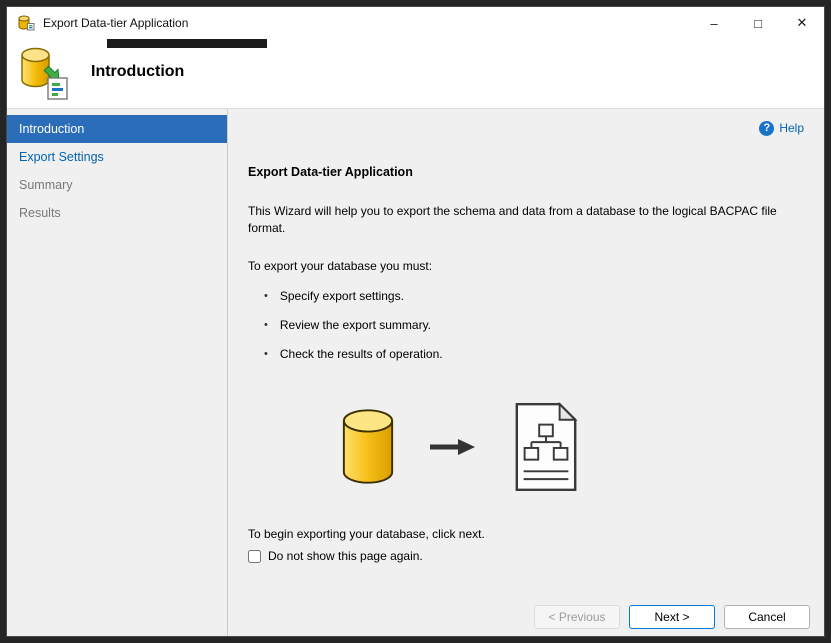 This screenshot has width=831, height=643. I want to click on dont-show-again: Do not show this page again., so click(335, 556).